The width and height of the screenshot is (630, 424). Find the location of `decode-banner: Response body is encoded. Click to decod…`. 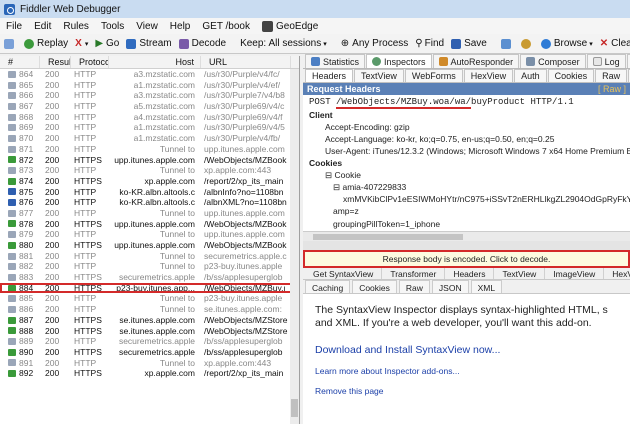

decode-banner: Response body is encoded. Click to decod… is located at coordinates (466, 259).